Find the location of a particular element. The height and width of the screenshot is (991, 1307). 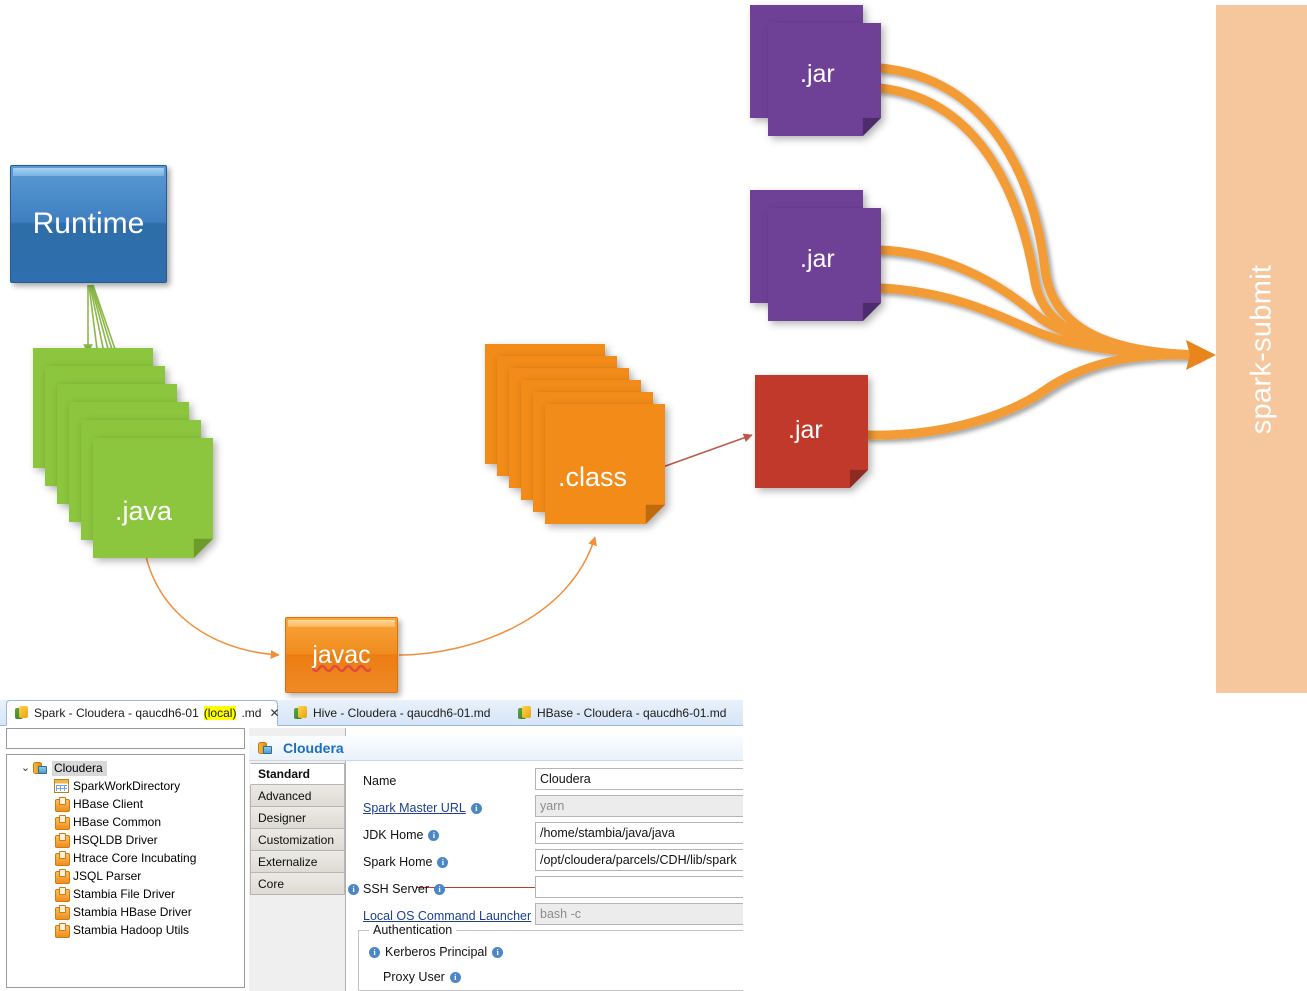

tree-item-htrace-core-incubating: Htrace Core Incubating is located at coordinates (125, 858).